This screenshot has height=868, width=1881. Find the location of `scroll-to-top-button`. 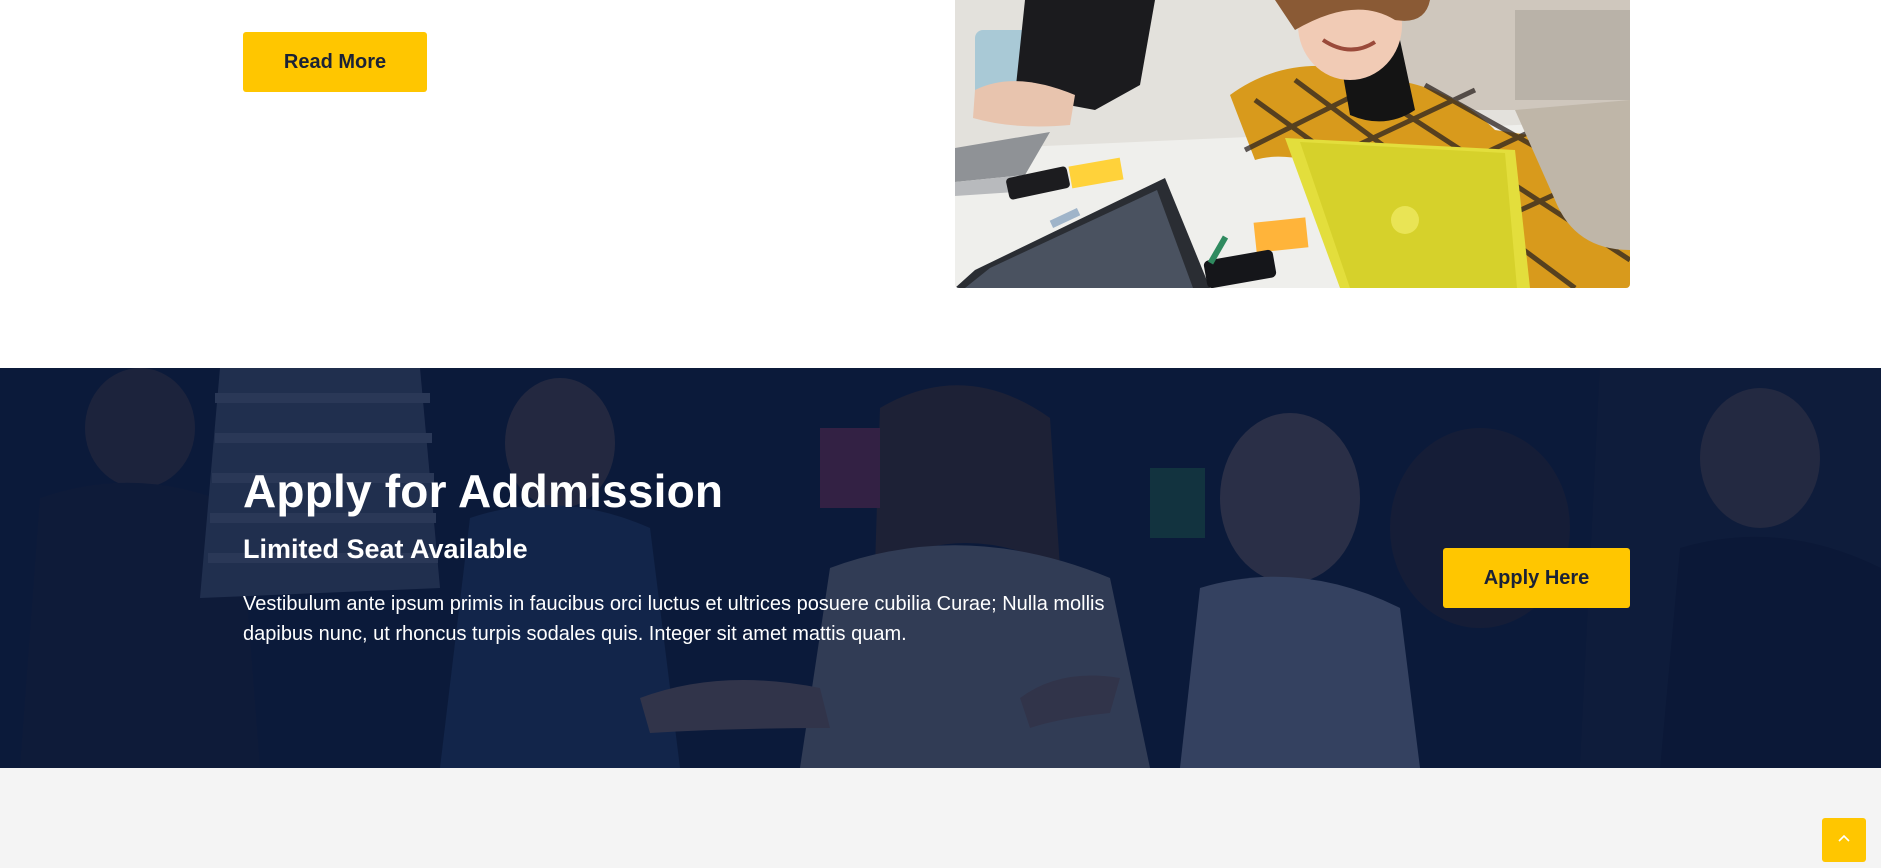

scroll-to-top-button is located at coordinates (1844, 840).